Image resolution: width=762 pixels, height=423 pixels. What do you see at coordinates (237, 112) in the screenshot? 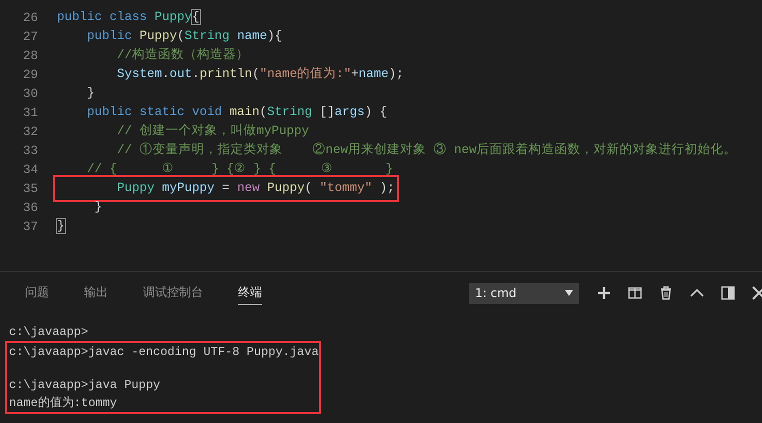
I see `code-line: public static void main(String []args) {` at bounding box center [237, 112].